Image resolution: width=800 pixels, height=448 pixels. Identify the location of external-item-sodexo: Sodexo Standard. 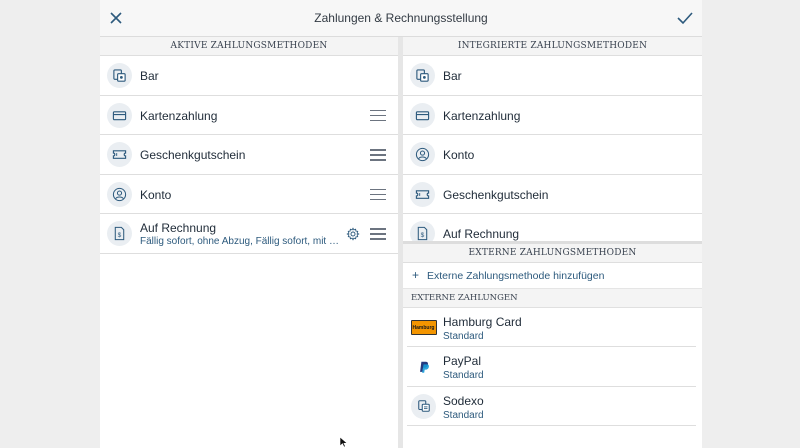
(551, 406).